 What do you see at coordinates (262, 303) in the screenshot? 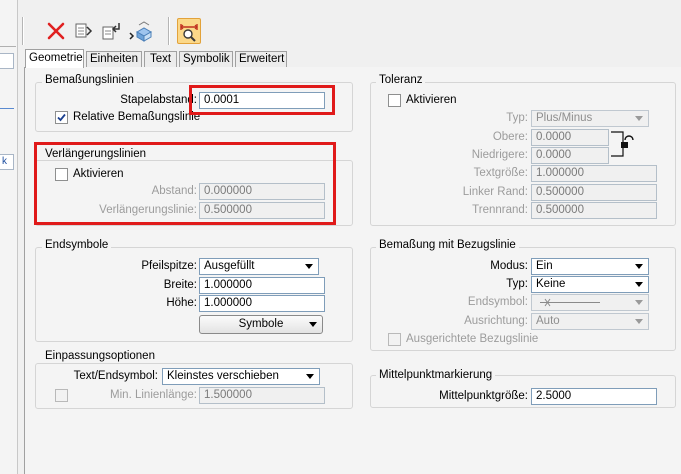
I see `hoehe-input: 1.000000` at bounding box center [262, 303].